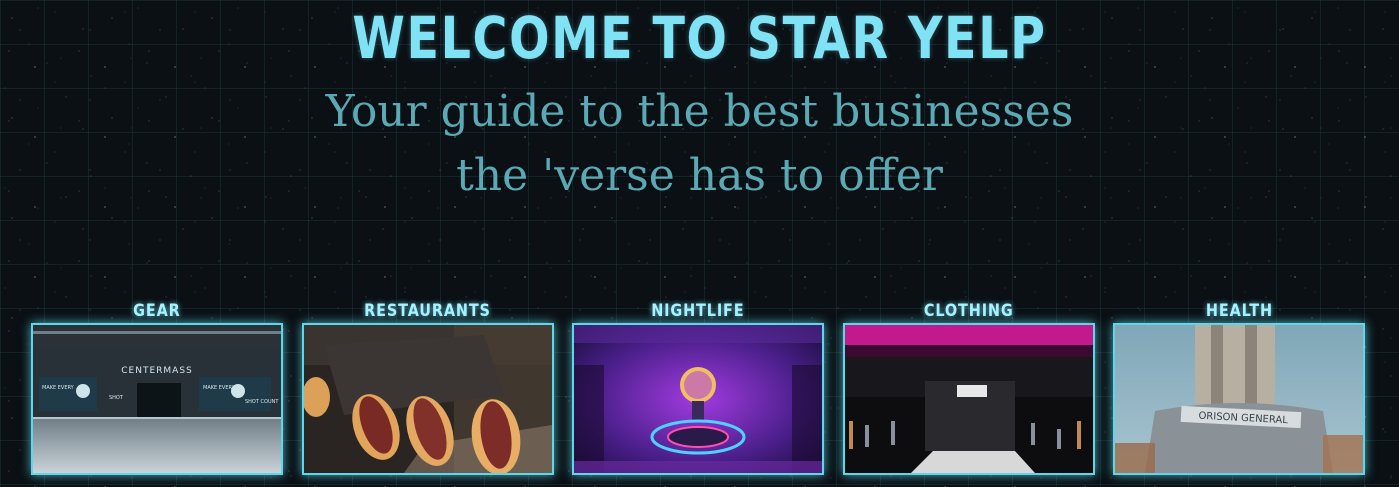 This screenshot has width=1399, height=487. What do you see at coordinates (699, 175) in the screenshot?
I see `subtitle-line-2: the 'verse has to offer` at bounding box center [699, 175].